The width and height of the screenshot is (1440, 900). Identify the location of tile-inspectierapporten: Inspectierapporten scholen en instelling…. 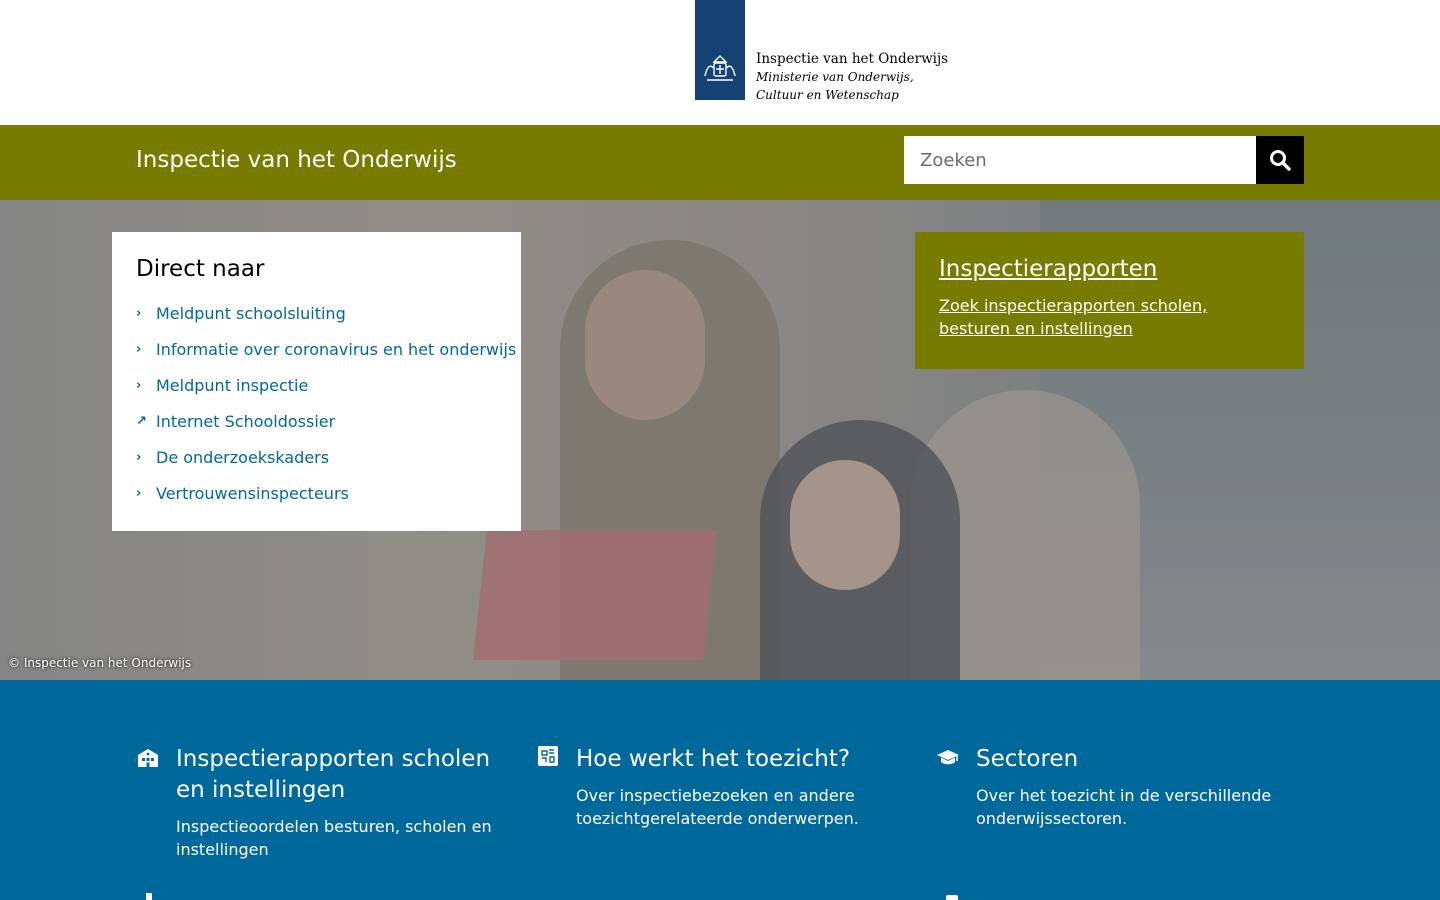
(321, 804).